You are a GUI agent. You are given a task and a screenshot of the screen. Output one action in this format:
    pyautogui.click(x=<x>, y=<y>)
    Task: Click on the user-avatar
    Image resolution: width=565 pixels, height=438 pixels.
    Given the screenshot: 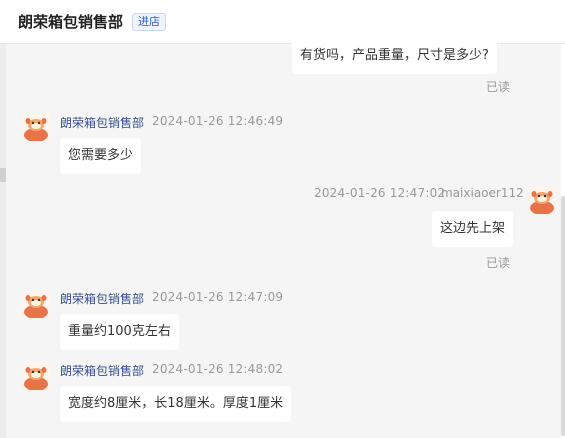 What is the action you would take?
    pyautogui.click(x=542, y=200)
    